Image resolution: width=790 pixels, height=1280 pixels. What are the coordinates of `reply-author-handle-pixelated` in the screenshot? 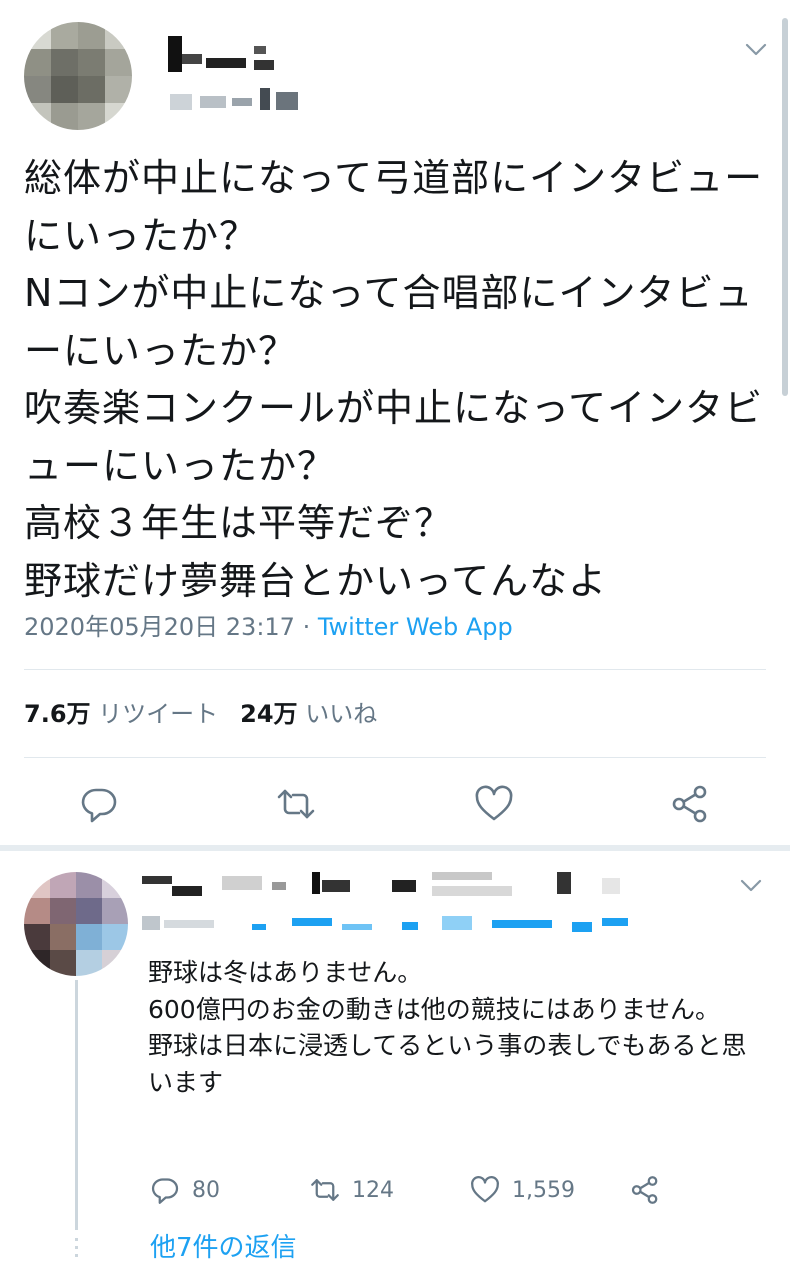 It's located at (387, 925).